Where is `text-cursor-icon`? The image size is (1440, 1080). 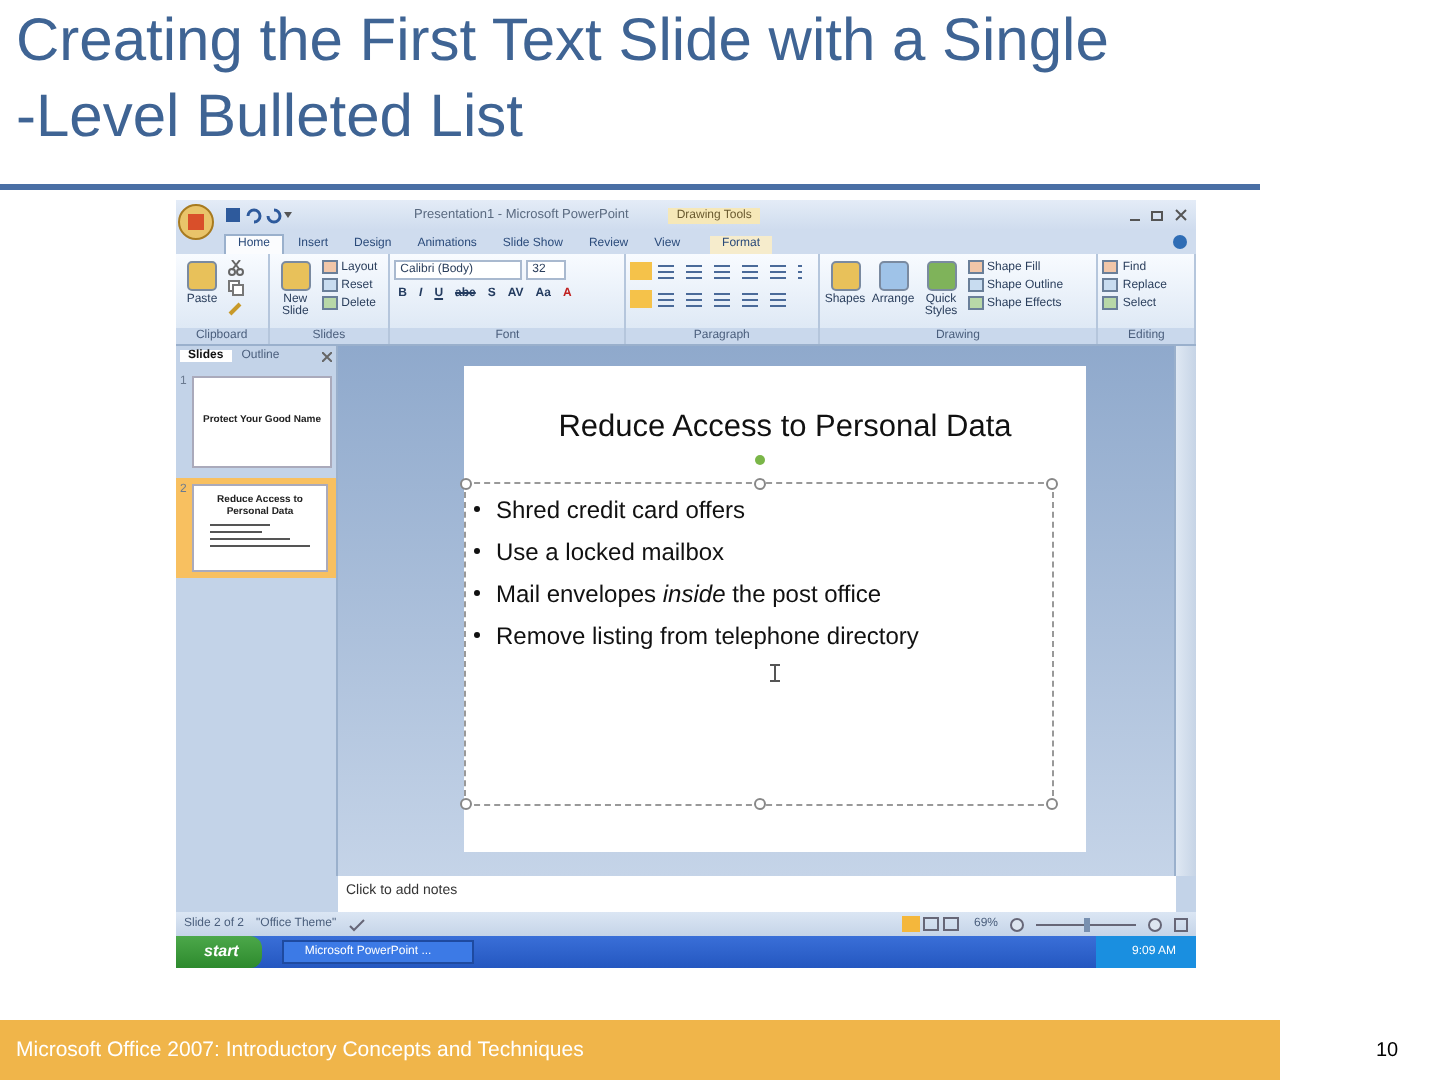 text-cursor-icon is located at coordinates (775, 673).